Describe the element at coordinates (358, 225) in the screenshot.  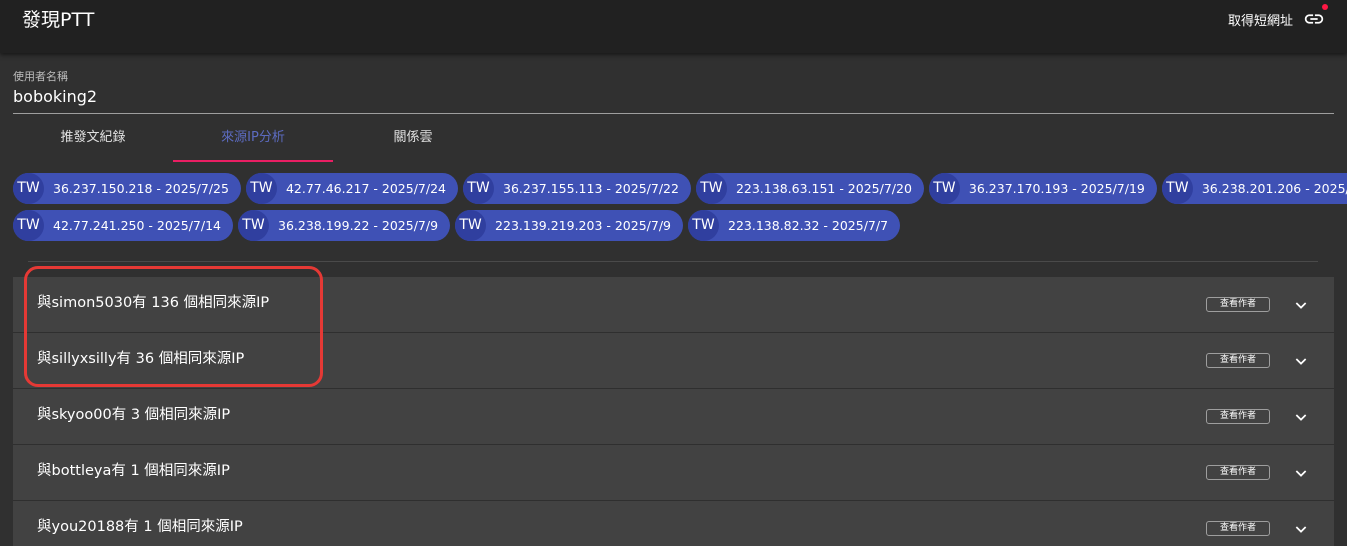
I see `ip-chip-label: 36.238.199.22 - 2025/7/9` at that location.